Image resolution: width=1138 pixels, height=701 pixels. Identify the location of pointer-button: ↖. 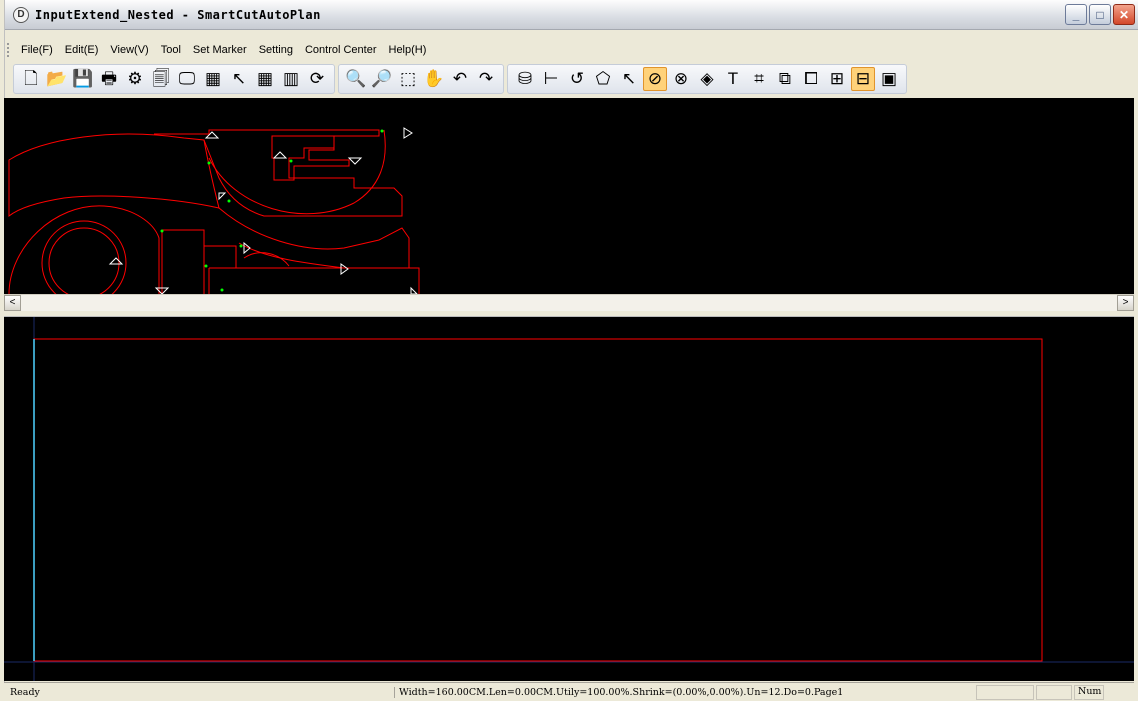
(239, 79).